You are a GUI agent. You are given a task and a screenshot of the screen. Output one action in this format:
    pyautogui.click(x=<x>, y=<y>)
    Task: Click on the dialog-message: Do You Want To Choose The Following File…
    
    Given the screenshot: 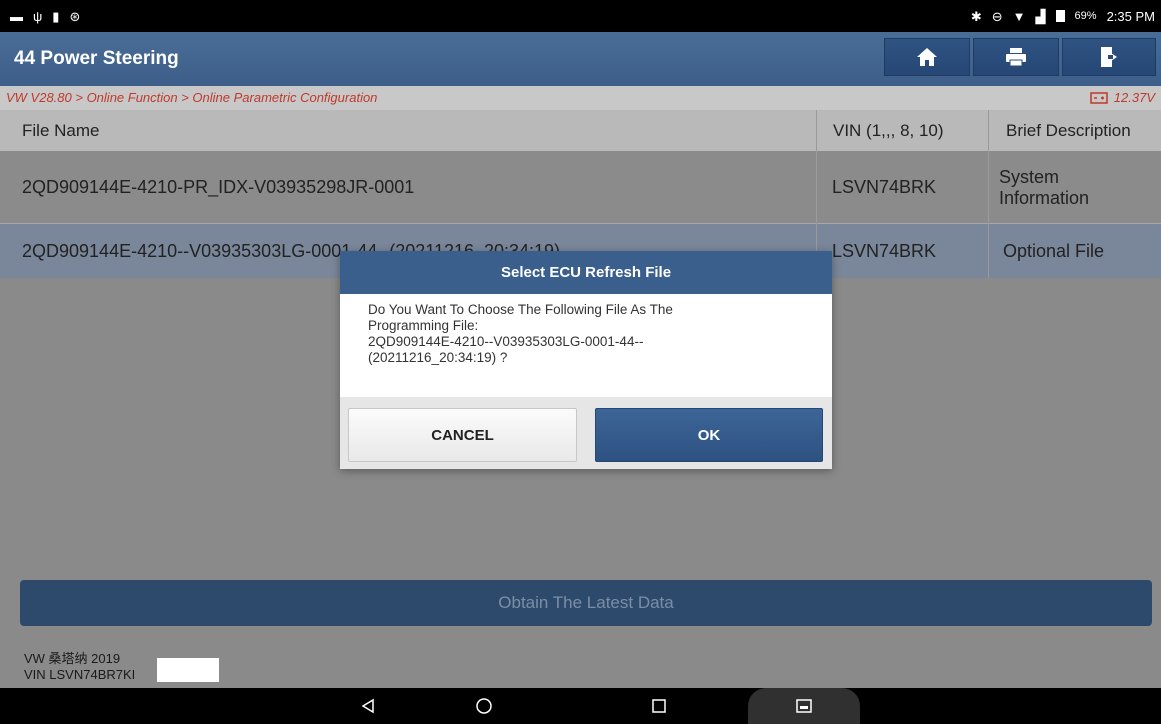 What is the action you would take?
    pyautogui.click(x=578, y=334)
    